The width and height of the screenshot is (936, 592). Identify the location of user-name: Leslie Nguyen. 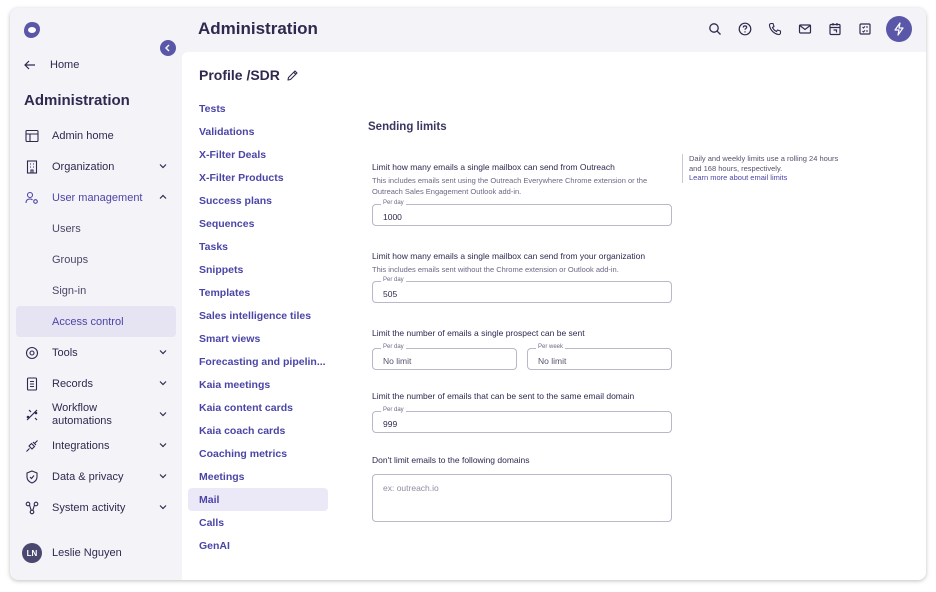
(87, 553).